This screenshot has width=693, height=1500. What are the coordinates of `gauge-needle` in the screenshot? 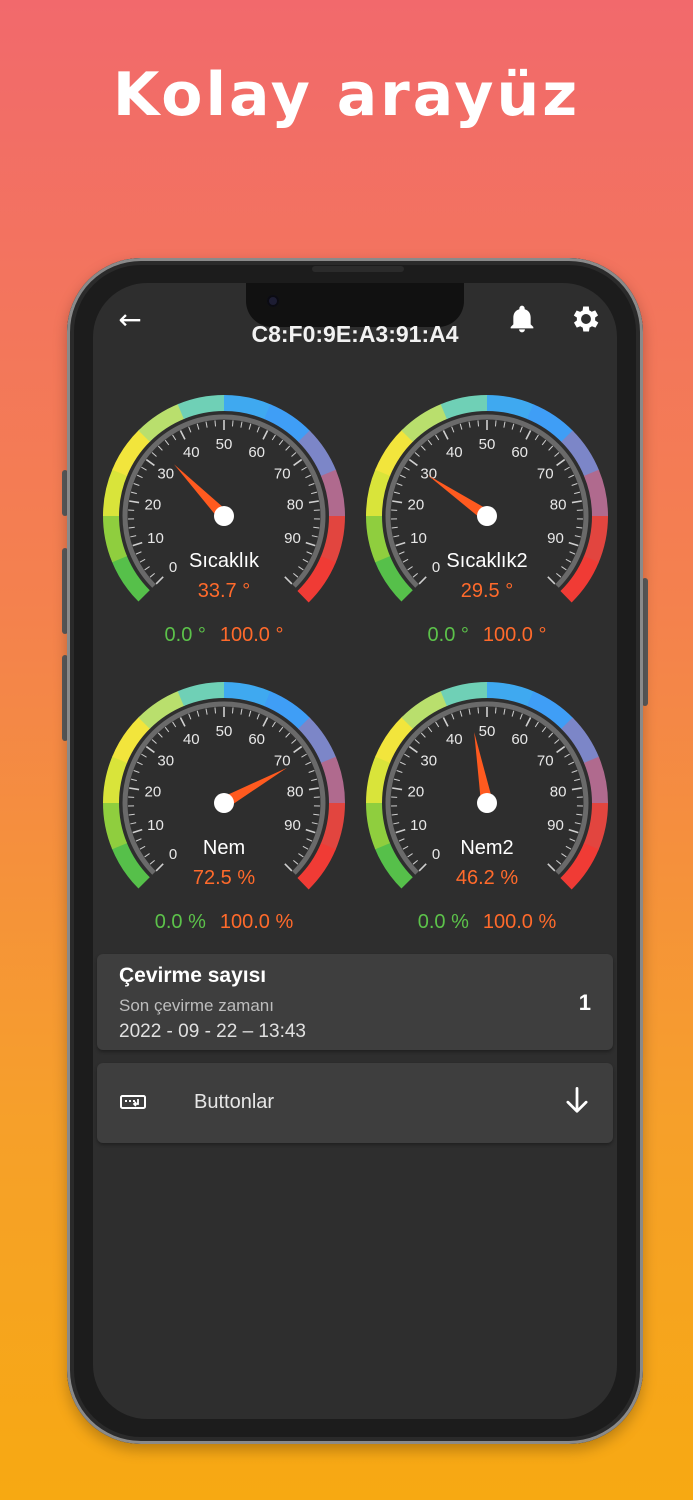 It's located at (483, 768).